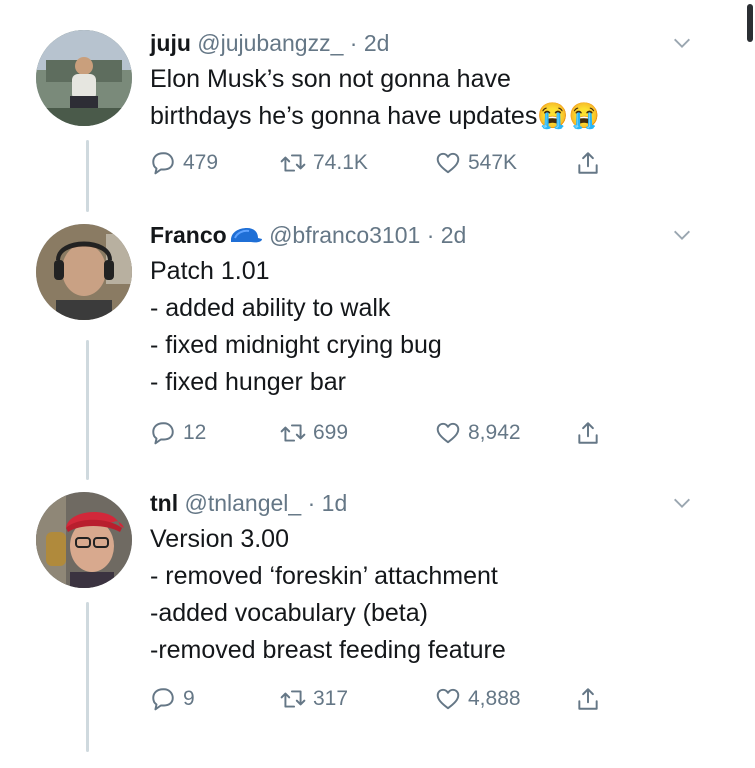 The height and width of the screenshot is (768, 755). Describe the element at coordinates (248, 382) in the screenshot. I see `tweet-text-line: - fixed hunger bar` at that location.